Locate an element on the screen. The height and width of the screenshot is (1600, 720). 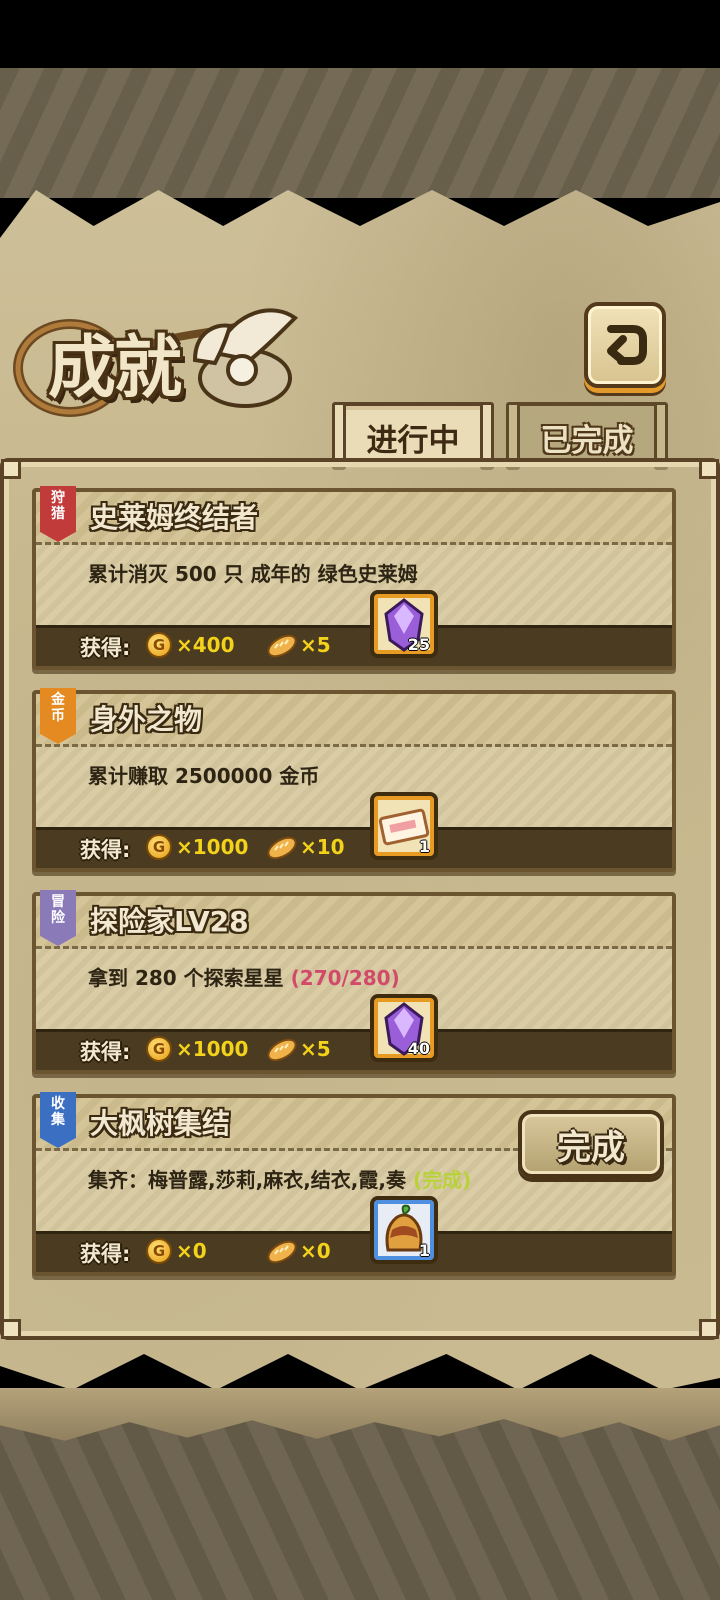
item-count: 25 is located at coordinates (418, 644).